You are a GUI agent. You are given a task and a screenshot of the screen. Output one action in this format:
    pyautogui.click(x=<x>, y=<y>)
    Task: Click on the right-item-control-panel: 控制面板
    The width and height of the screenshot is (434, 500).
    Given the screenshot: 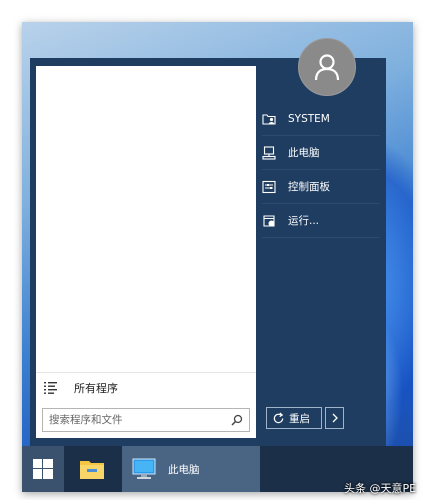 What is the action you would take?
    pyautogui.click(x=321, y=187)
    